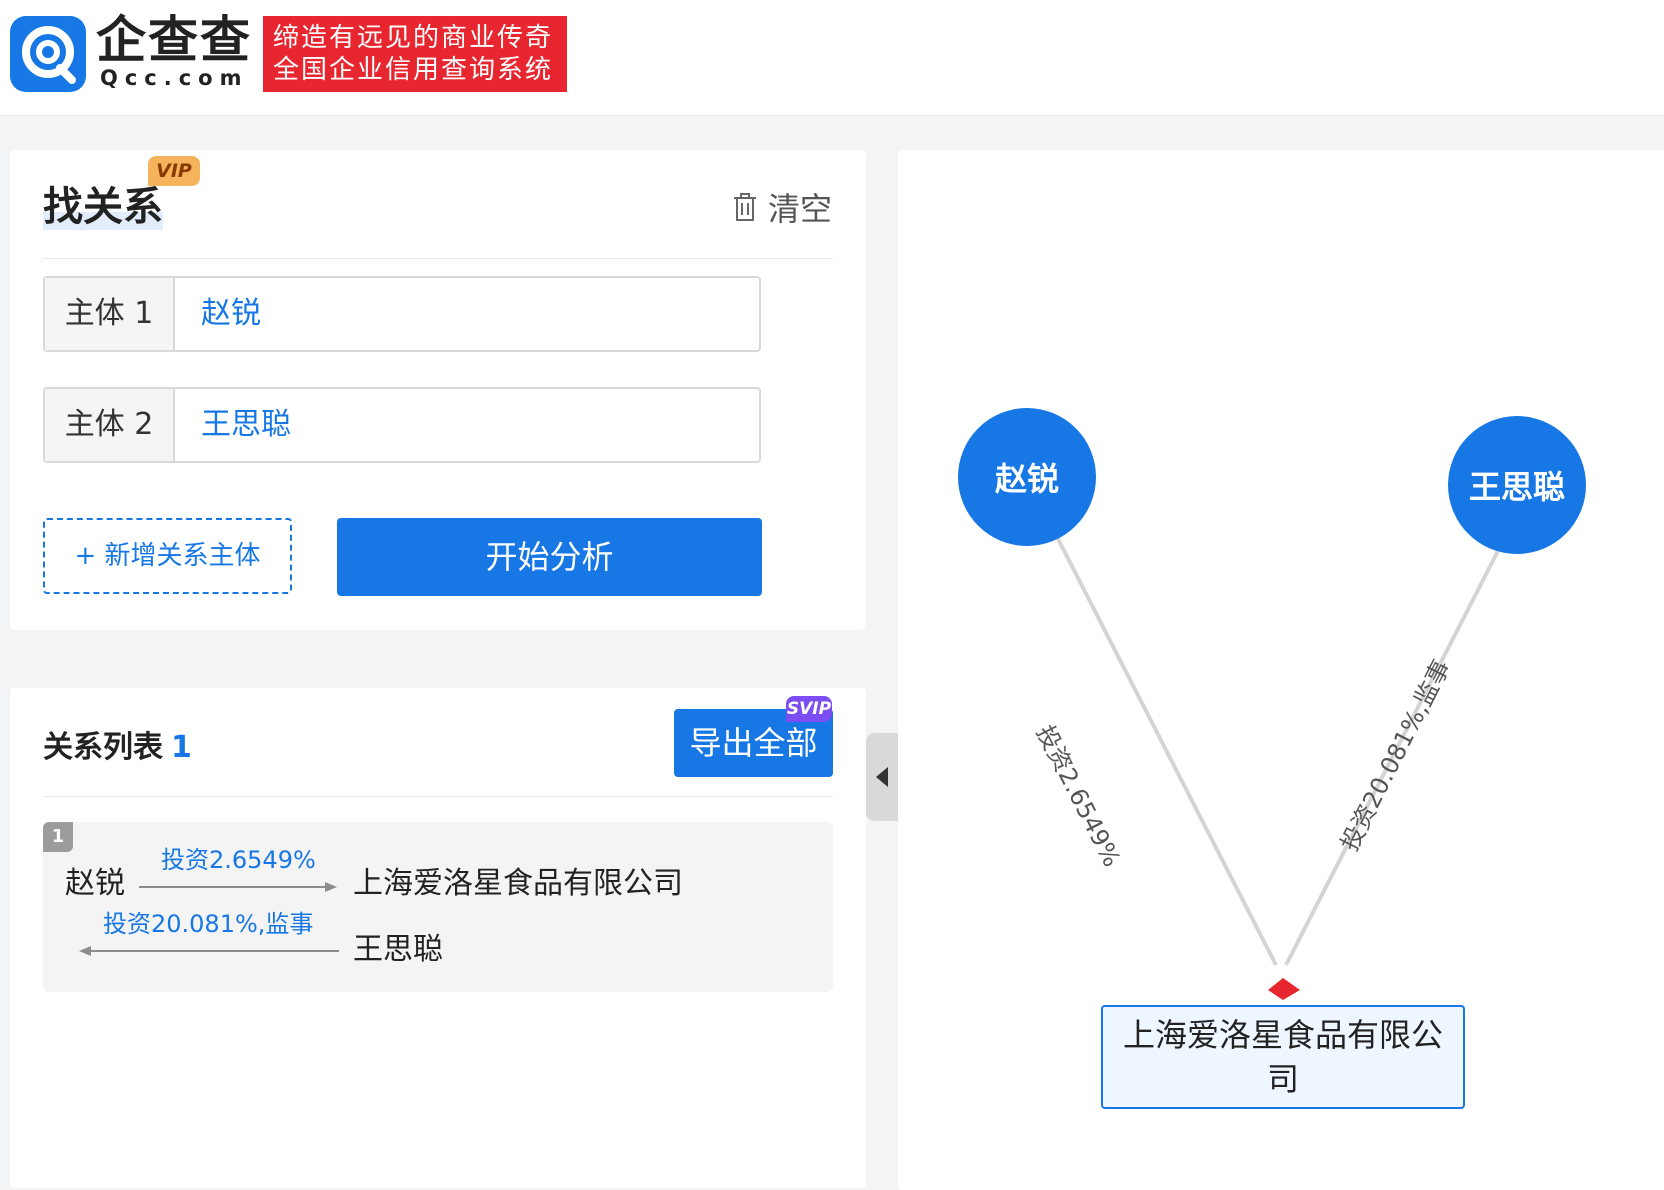 The height and width of the screenshot is (1190, 1664). What do you see at coordinates (110, 425) in the screenshot?
I see `subject-2-label: 主体 2` at bounding box center [110, 425].